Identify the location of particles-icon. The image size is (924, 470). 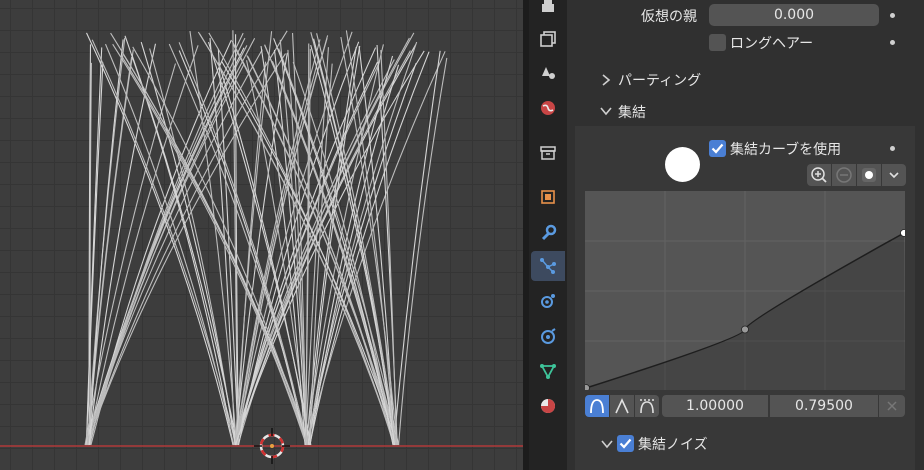
(548, 266).